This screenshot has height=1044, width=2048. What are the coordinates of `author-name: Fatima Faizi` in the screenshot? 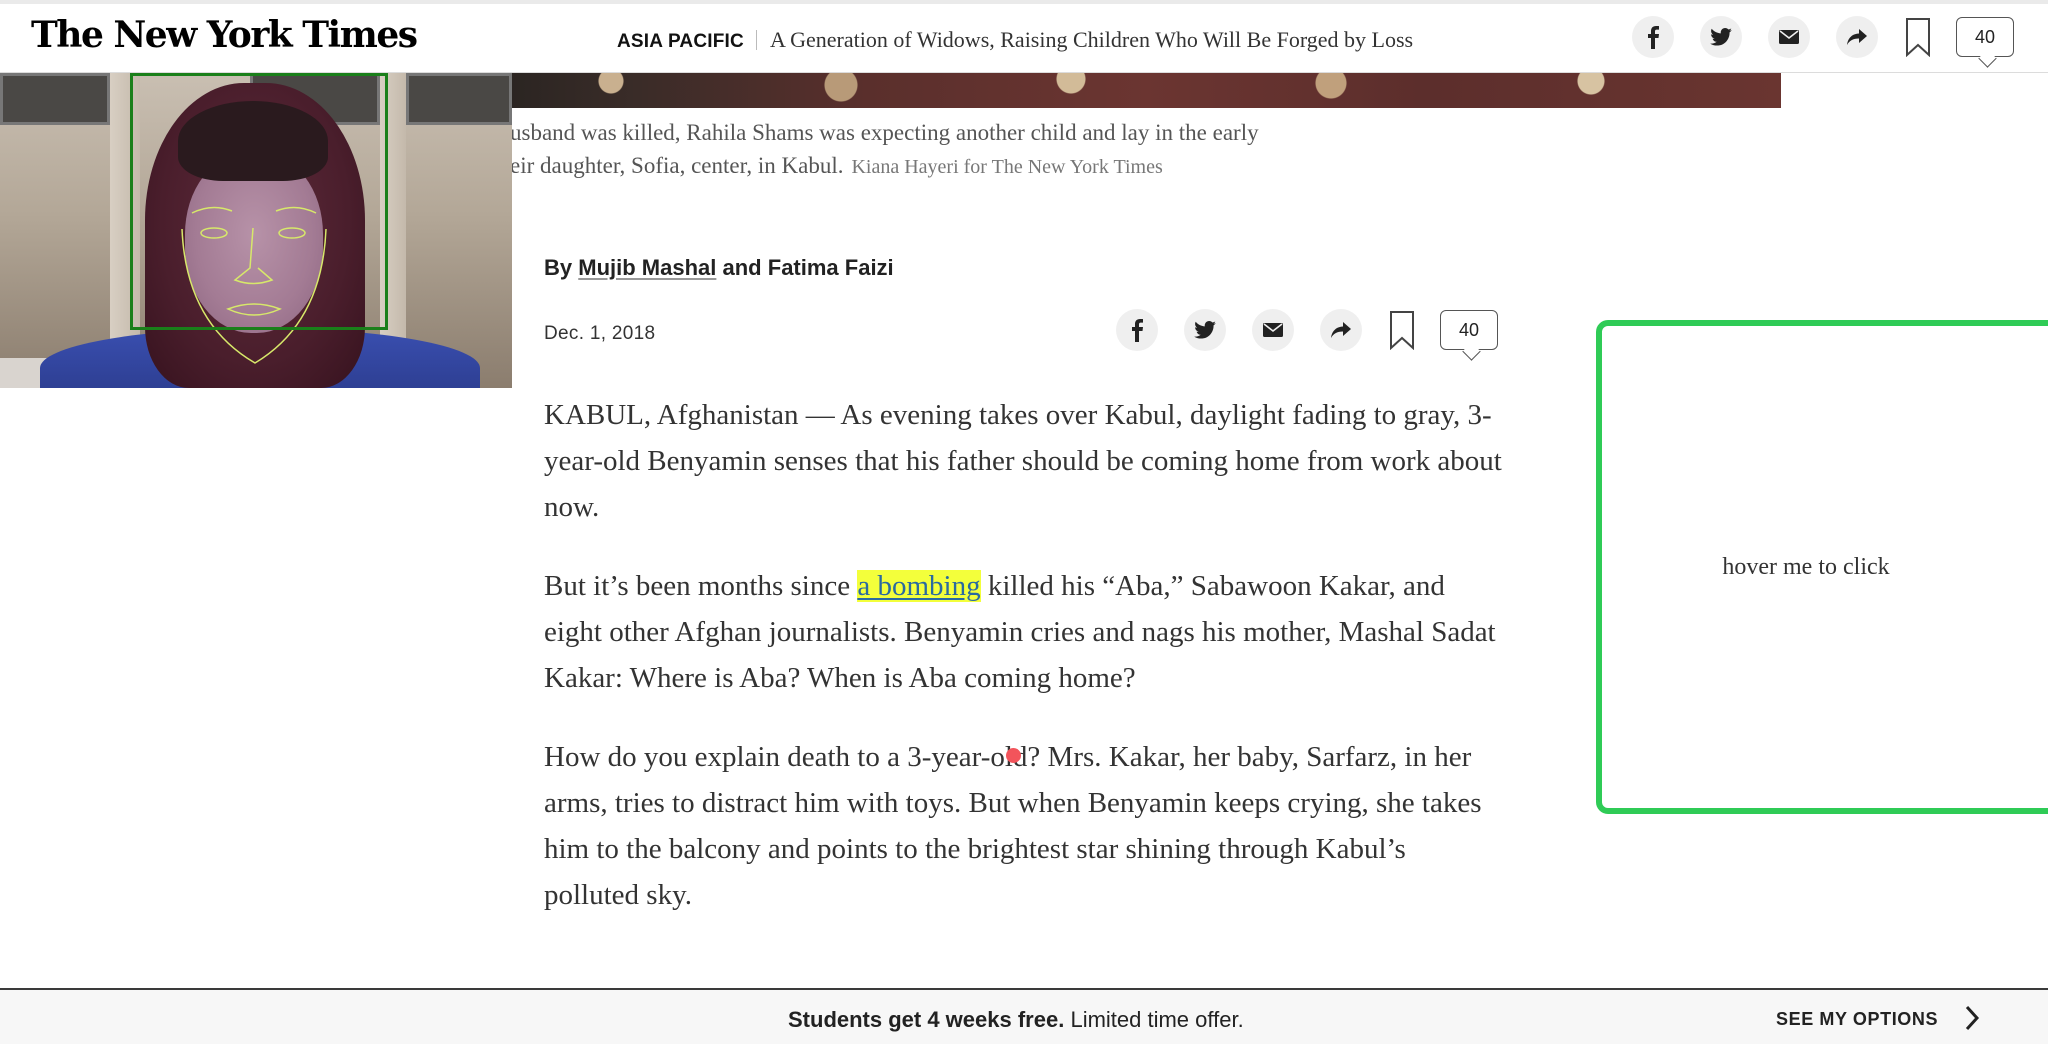 It's located at (830, 267).